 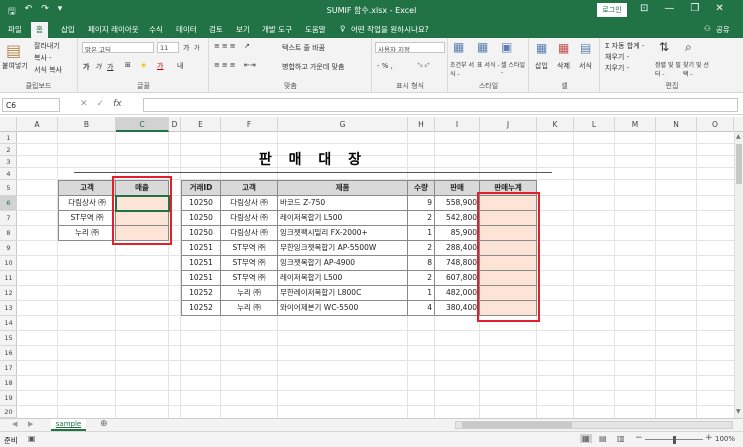 What do you see at coordinates (719, 8) in the screenshot?
I see `close-button: ✕` at bounding box center [719, 8].